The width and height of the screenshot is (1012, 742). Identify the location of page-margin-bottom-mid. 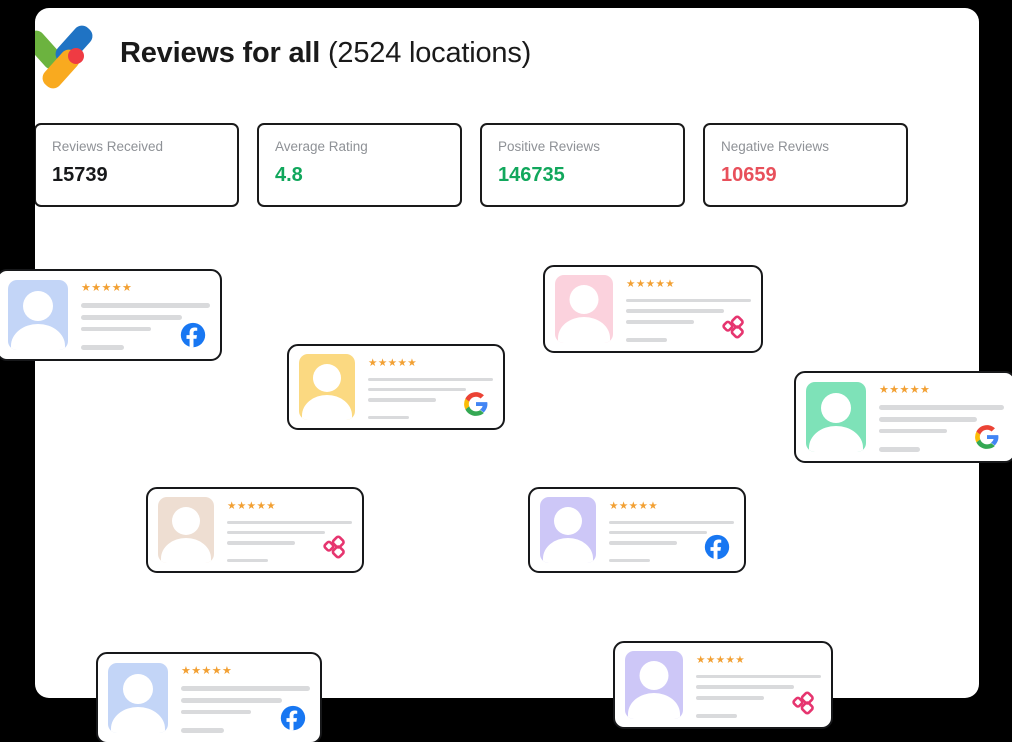
(467, 720).